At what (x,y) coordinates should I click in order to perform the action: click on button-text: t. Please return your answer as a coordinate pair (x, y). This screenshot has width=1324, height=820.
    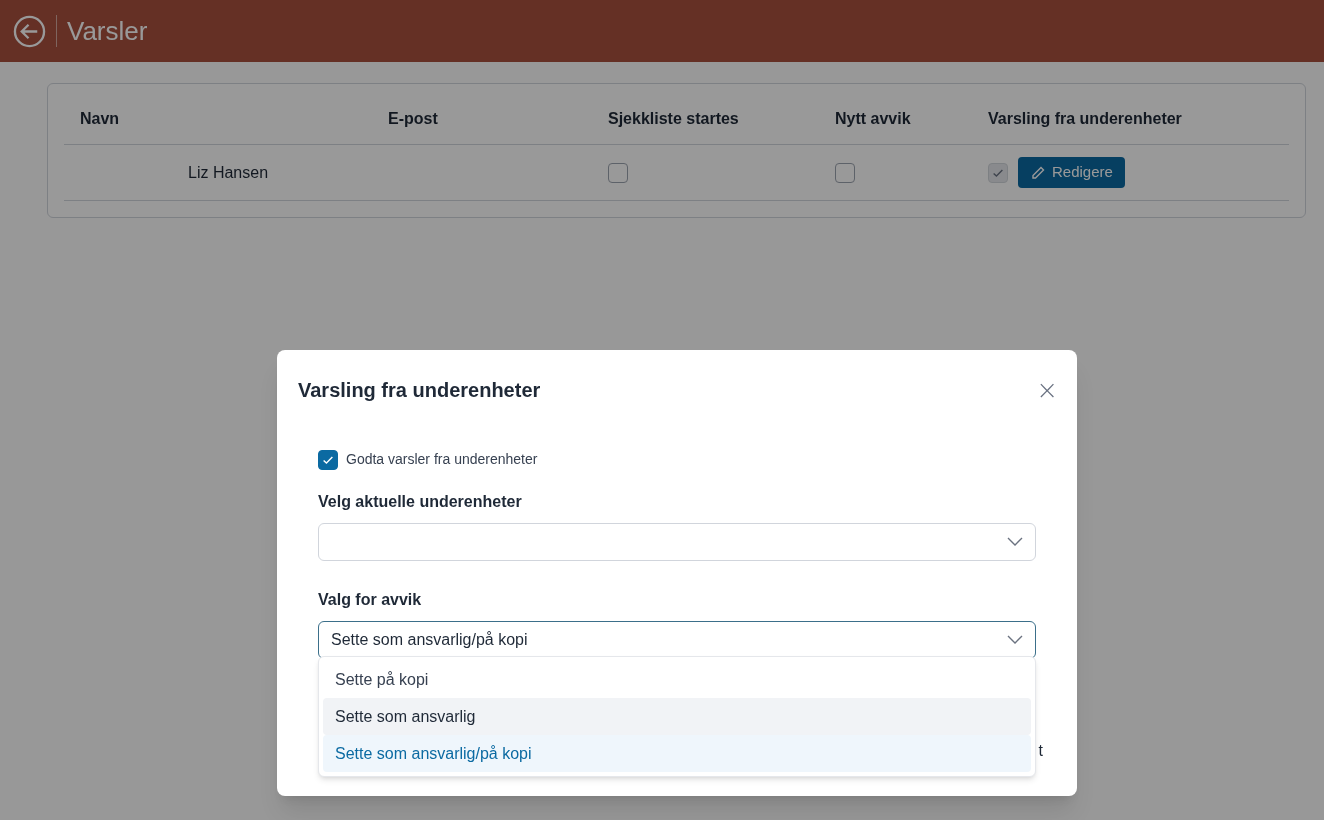
    Looking at the image, I should click on (1040, 751).